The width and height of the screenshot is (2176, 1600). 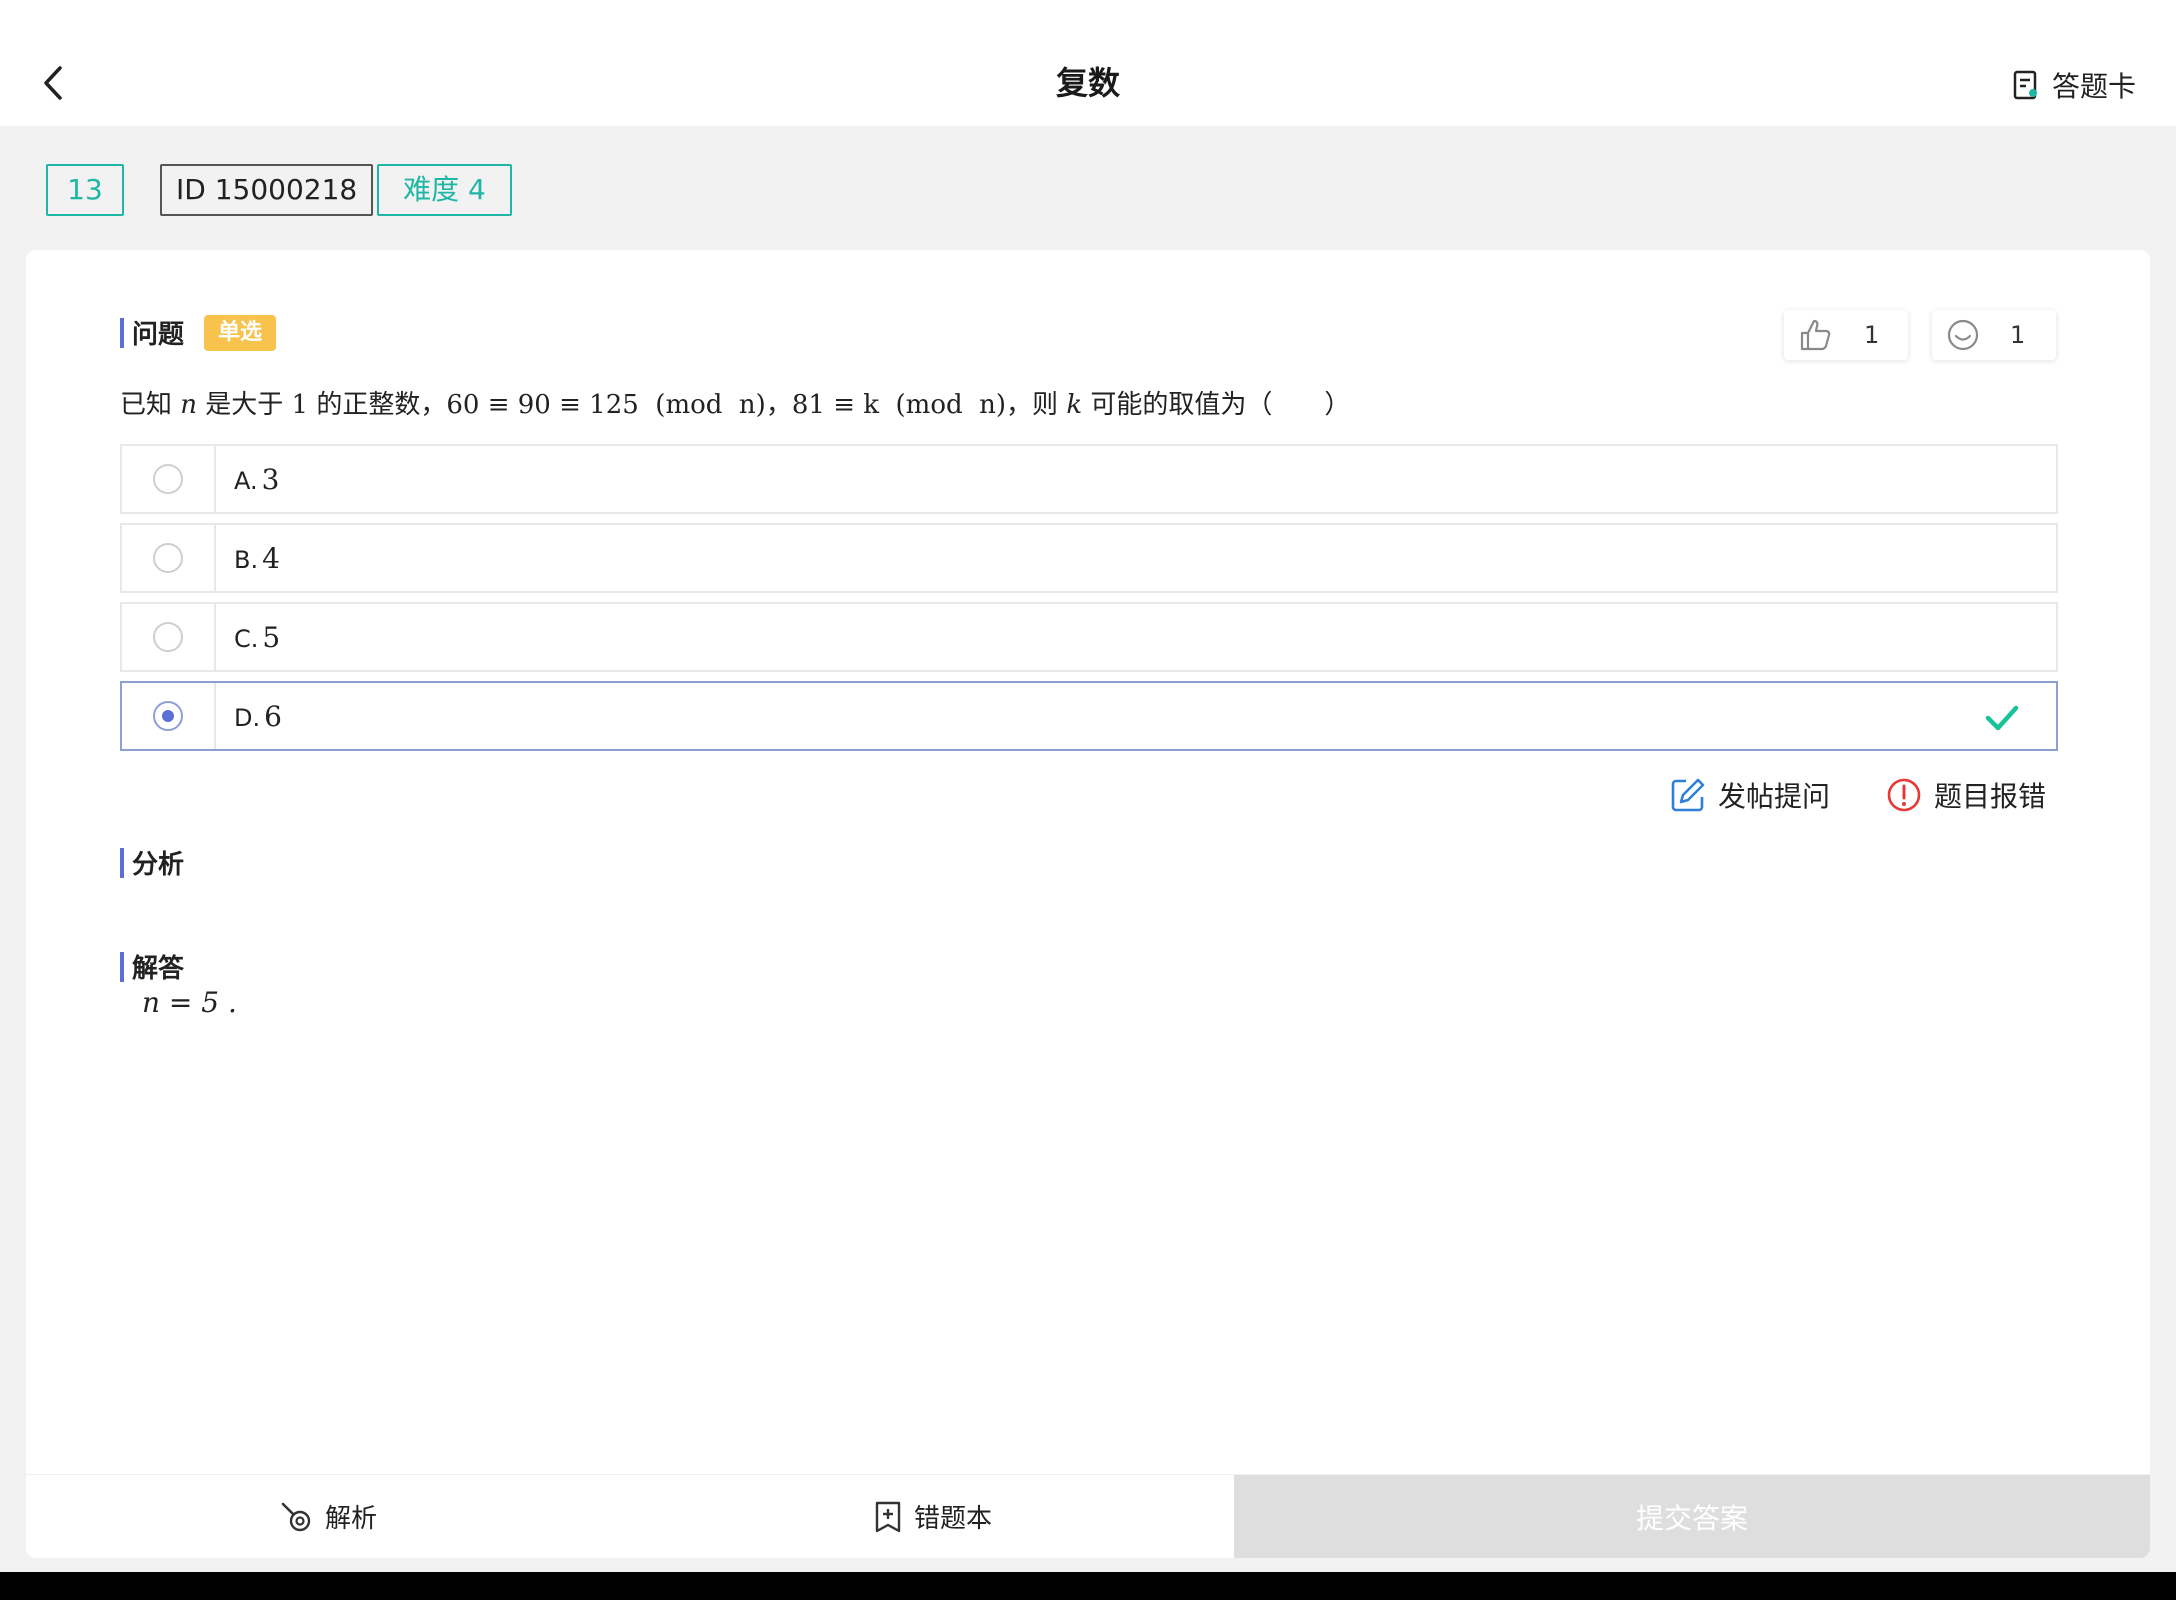 I want to click on option-label: C. 5, so click(x=257, y=637).